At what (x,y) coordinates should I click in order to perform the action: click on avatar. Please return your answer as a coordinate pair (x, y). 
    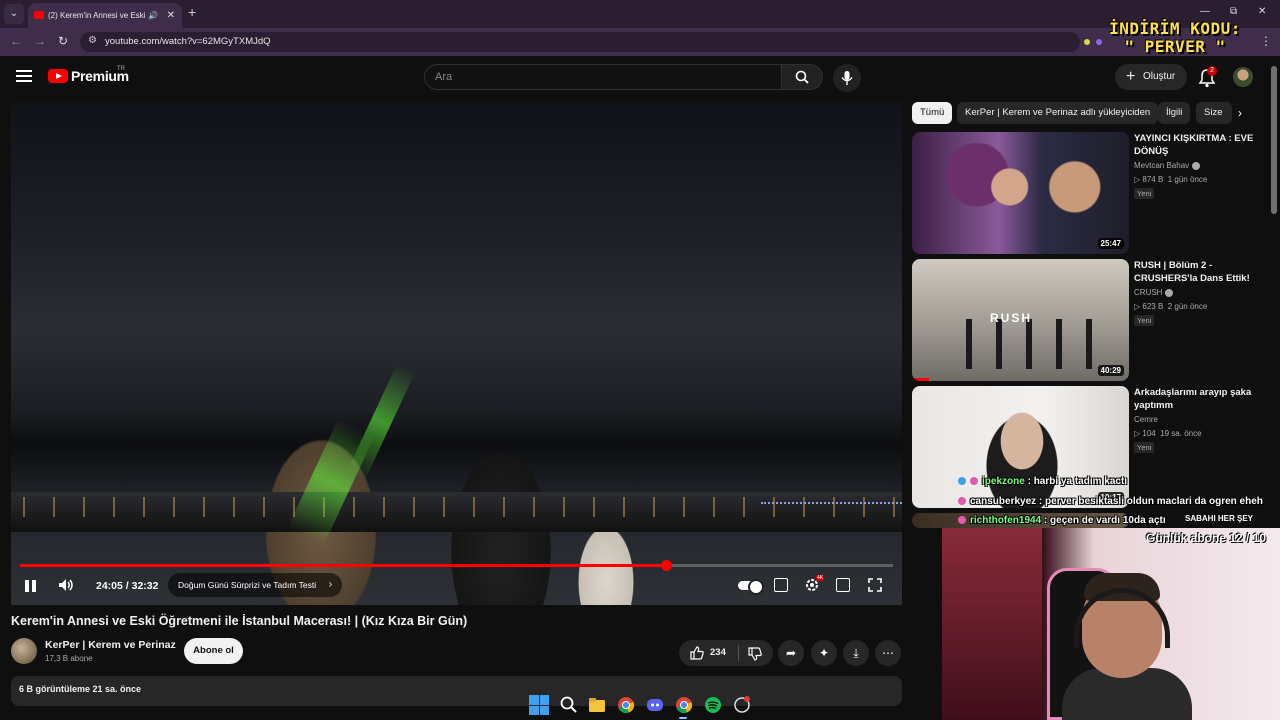
    Looking at the image, I should click on (1243, 77).